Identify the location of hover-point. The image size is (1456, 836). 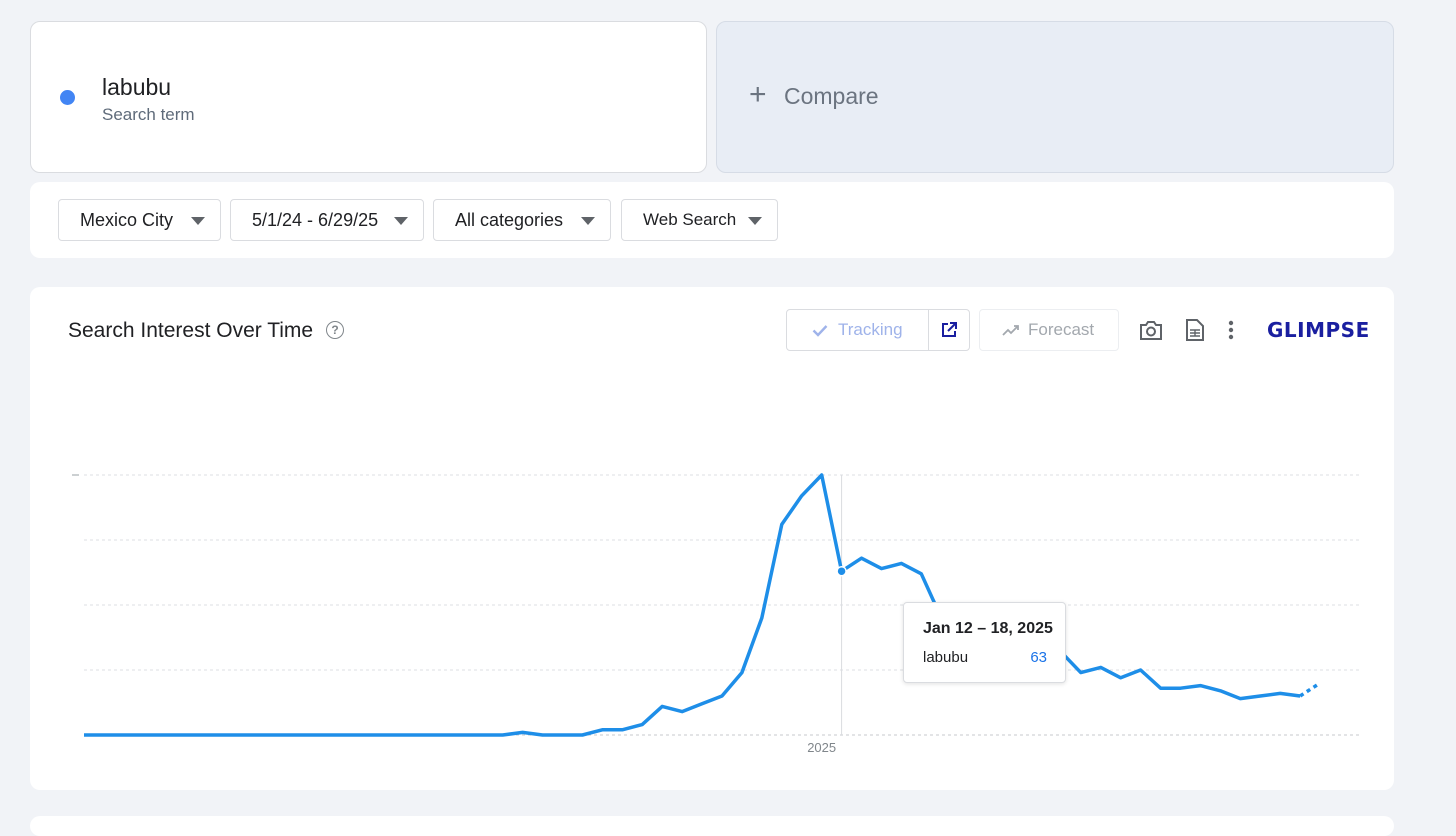
(841, 571).